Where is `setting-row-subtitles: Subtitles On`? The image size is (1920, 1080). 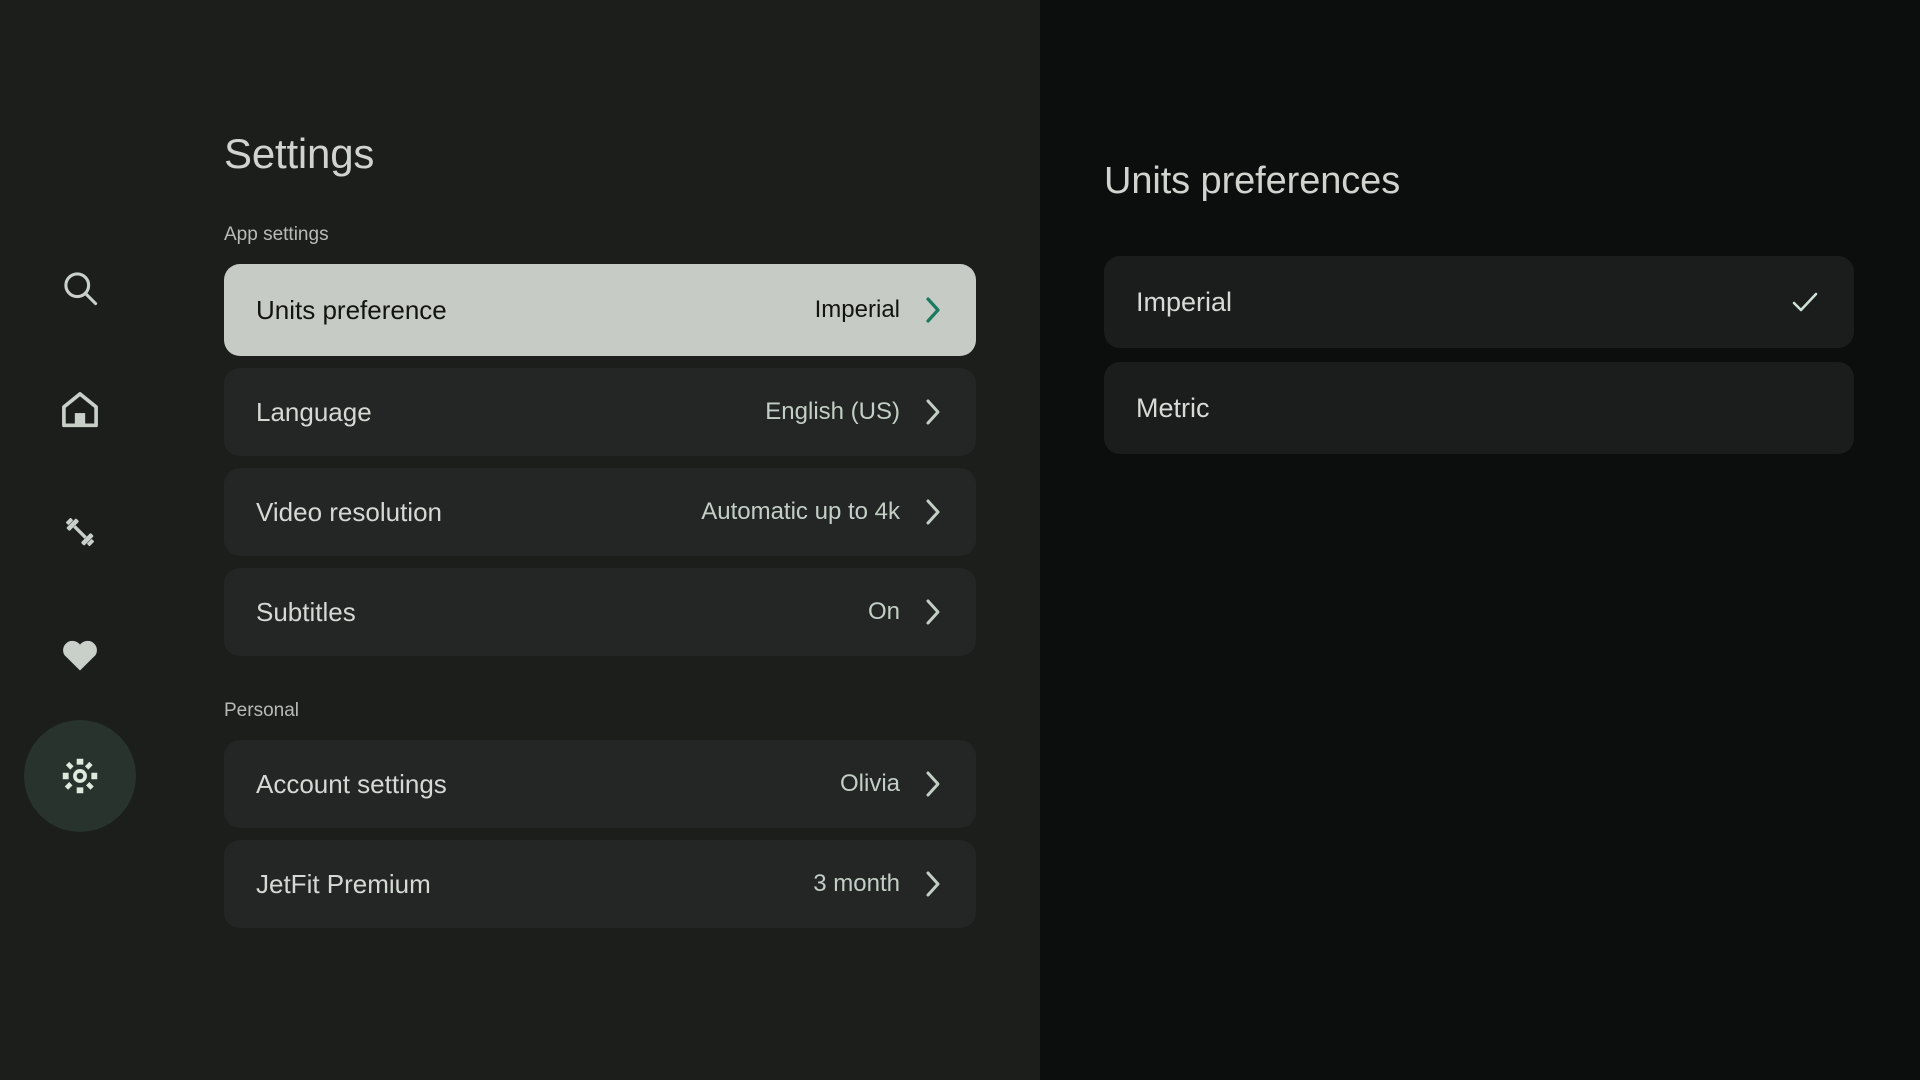
setting-row-subtitles: Subtitles On is located at coordinates (600, 612).